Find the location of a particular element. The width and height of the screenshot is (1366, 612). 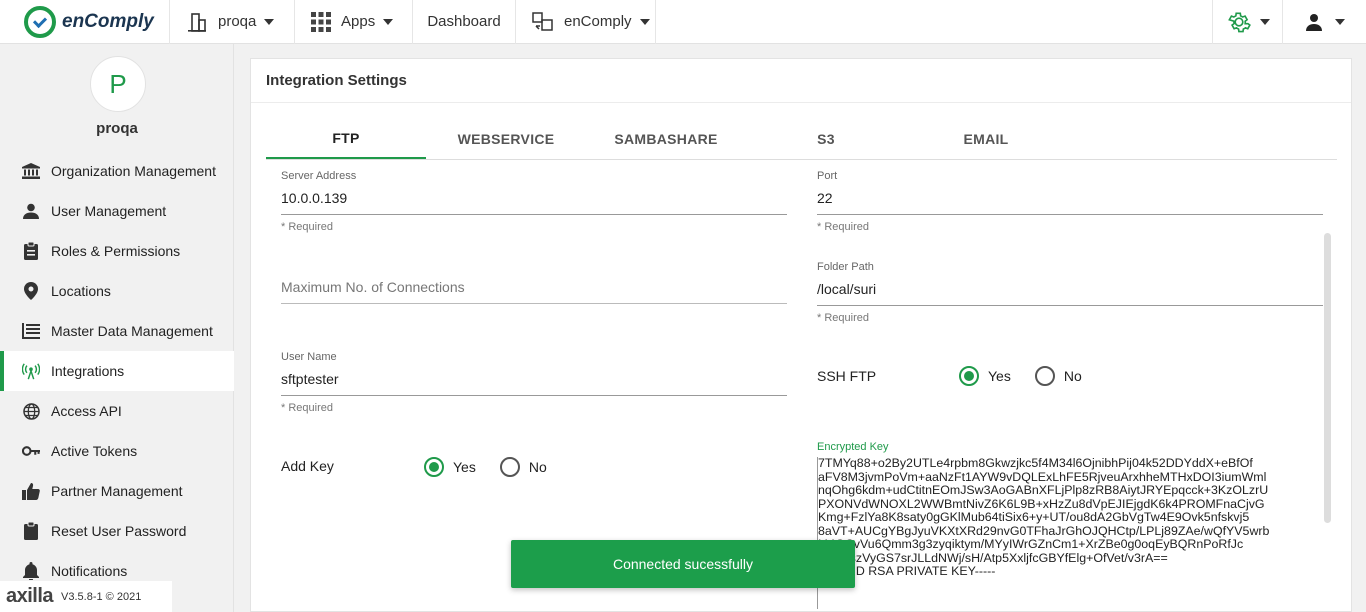

user-name-input: sftptester is located at coordinates (534, 383).